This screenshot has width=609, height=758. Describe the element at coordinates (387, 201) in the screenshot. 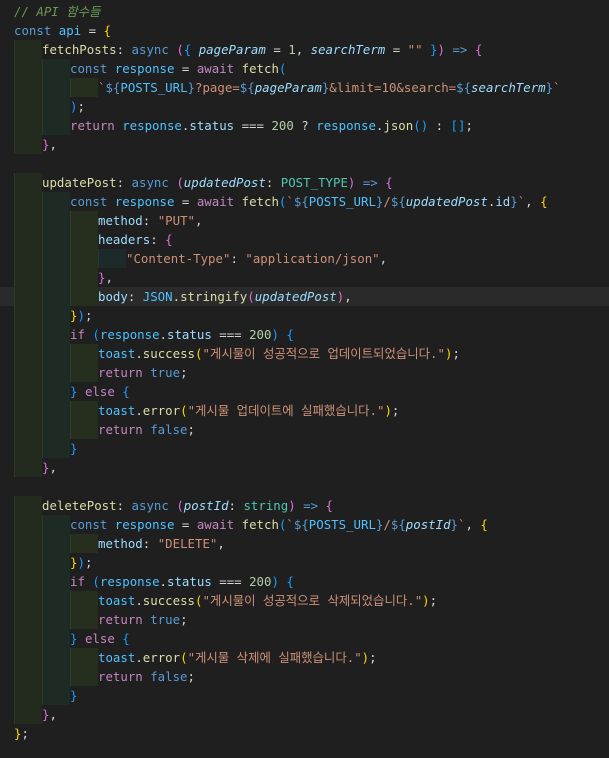

I see `code-token: /` at that location.